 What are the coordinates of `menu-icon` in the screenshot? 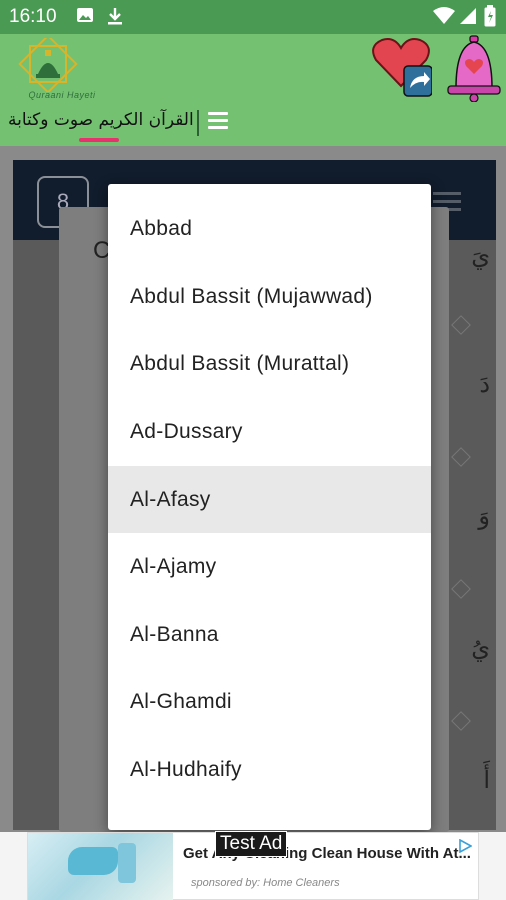 It's located at (218, 121).